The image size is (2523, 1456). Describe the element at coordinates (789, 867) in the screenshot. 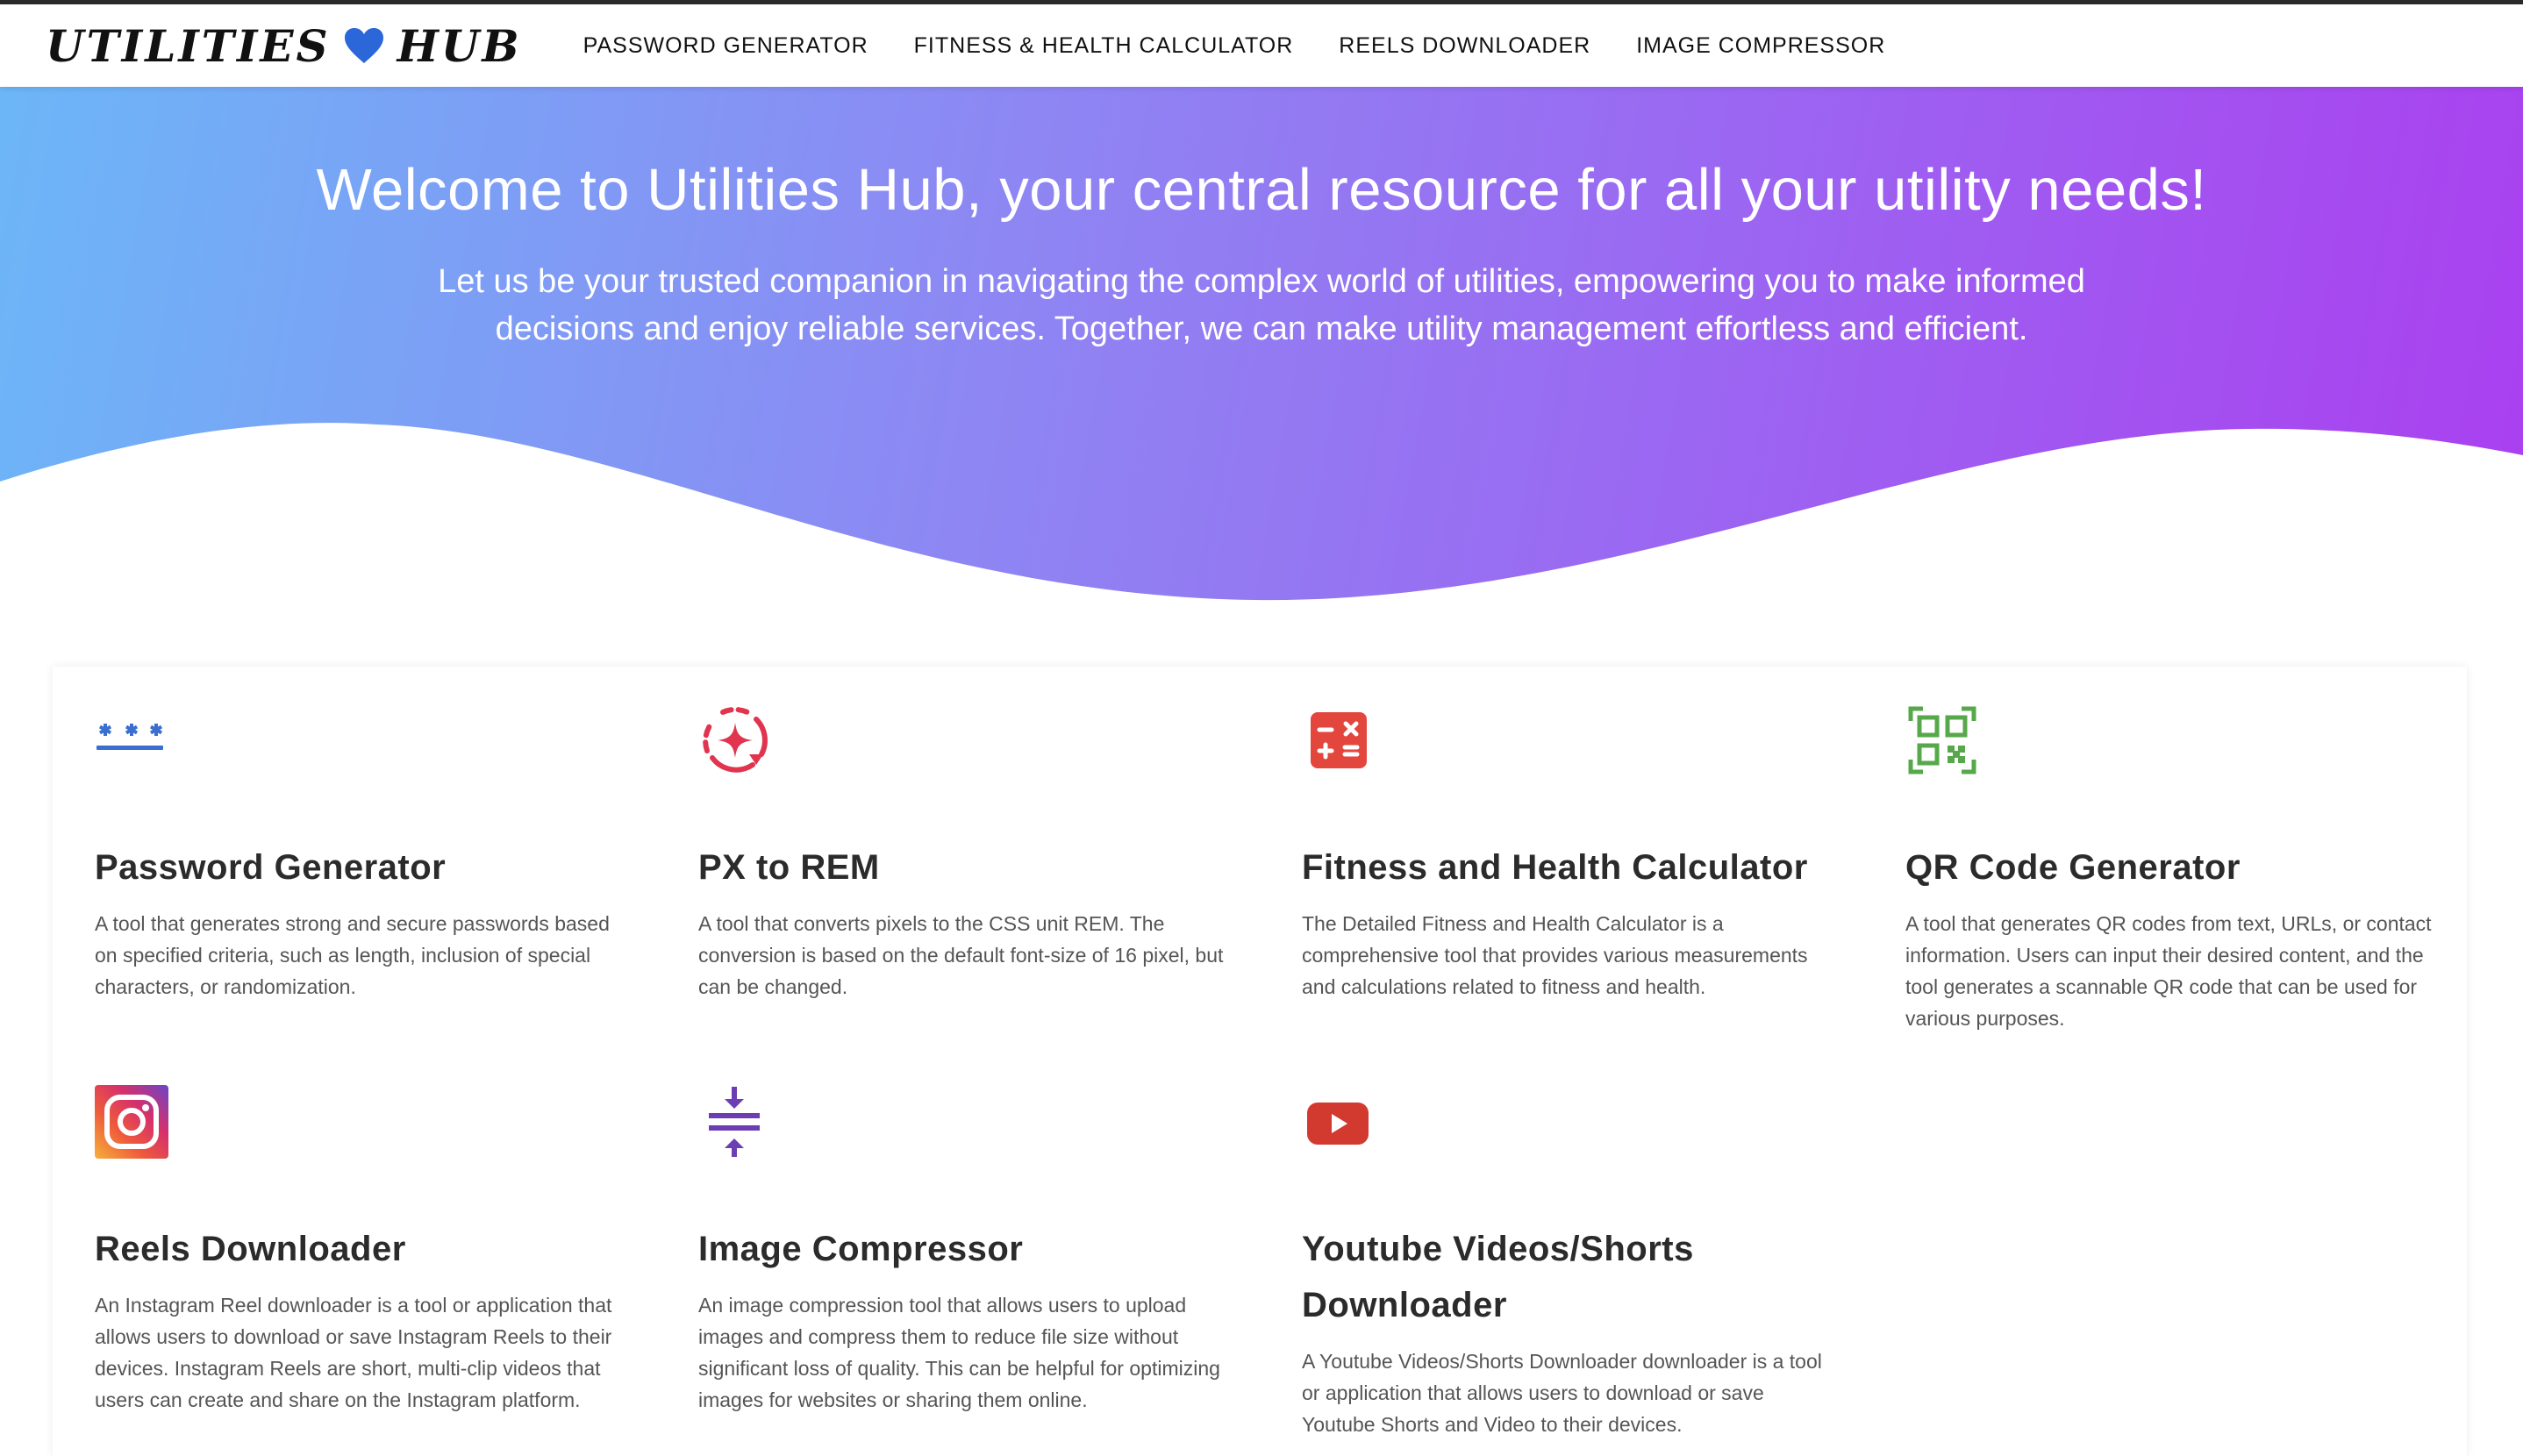

I see `tool-title: PX to REM` at that location.